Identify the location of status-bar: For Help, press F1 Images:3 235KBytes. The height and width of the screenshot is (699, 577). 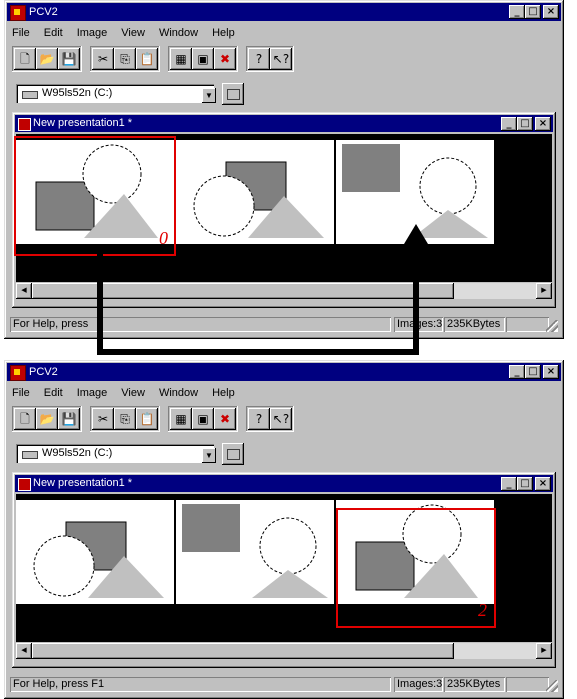
(284, 684).